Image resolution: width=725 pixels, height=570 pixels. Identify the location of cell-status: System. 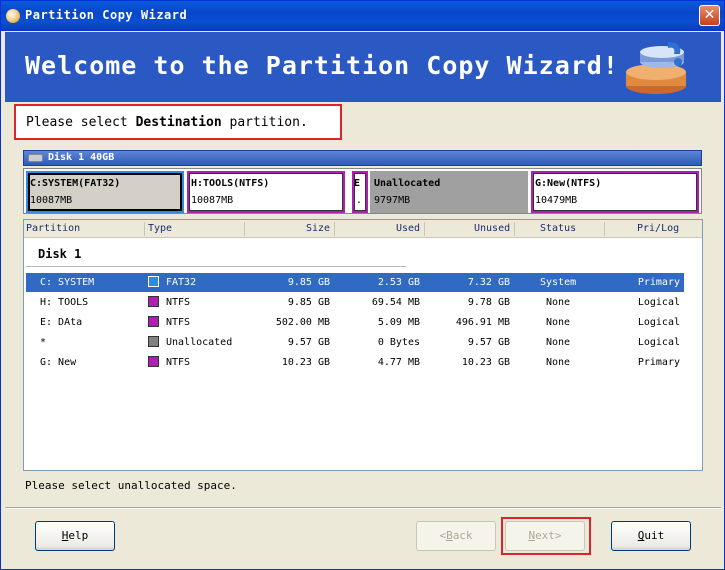
(558, 282).